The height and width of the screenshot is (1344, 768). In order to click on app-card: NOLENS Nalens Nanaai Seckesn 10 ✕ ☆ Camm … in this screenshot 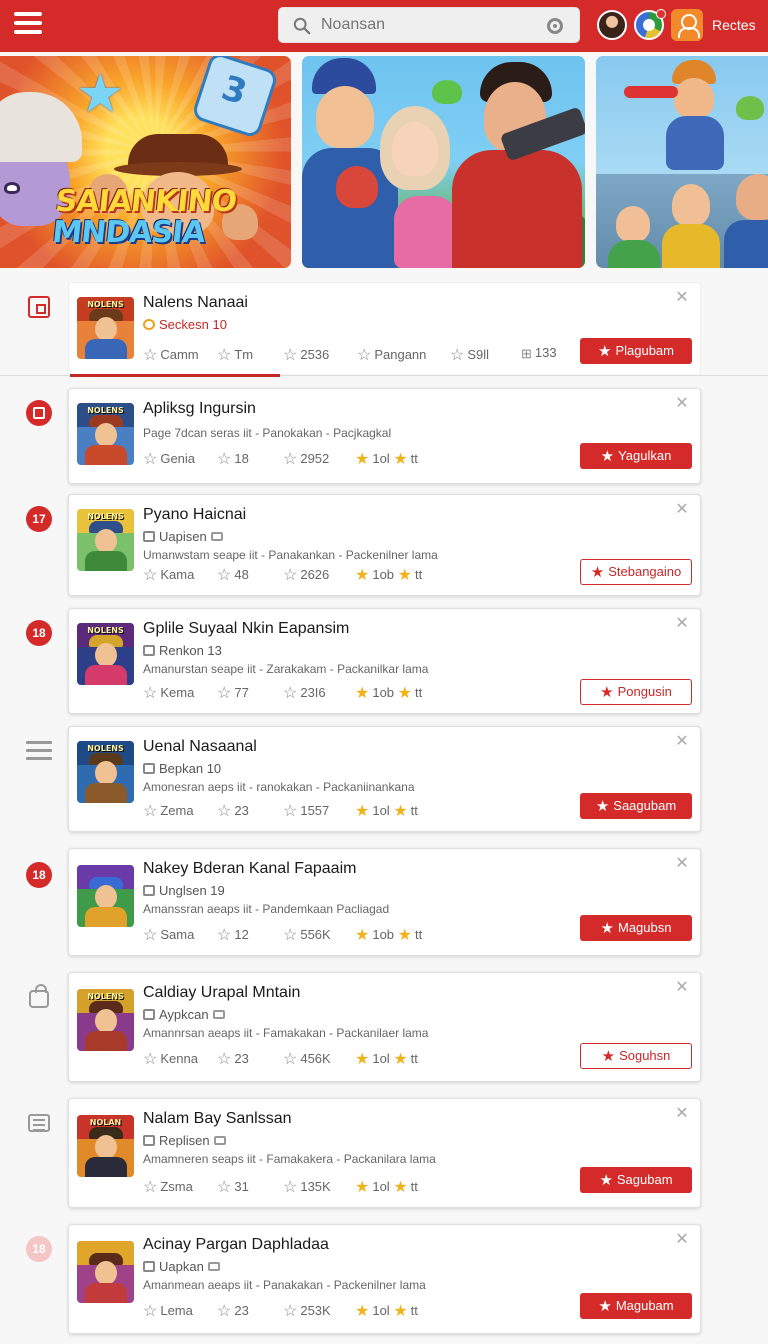, I will do `click(384, 328)`.